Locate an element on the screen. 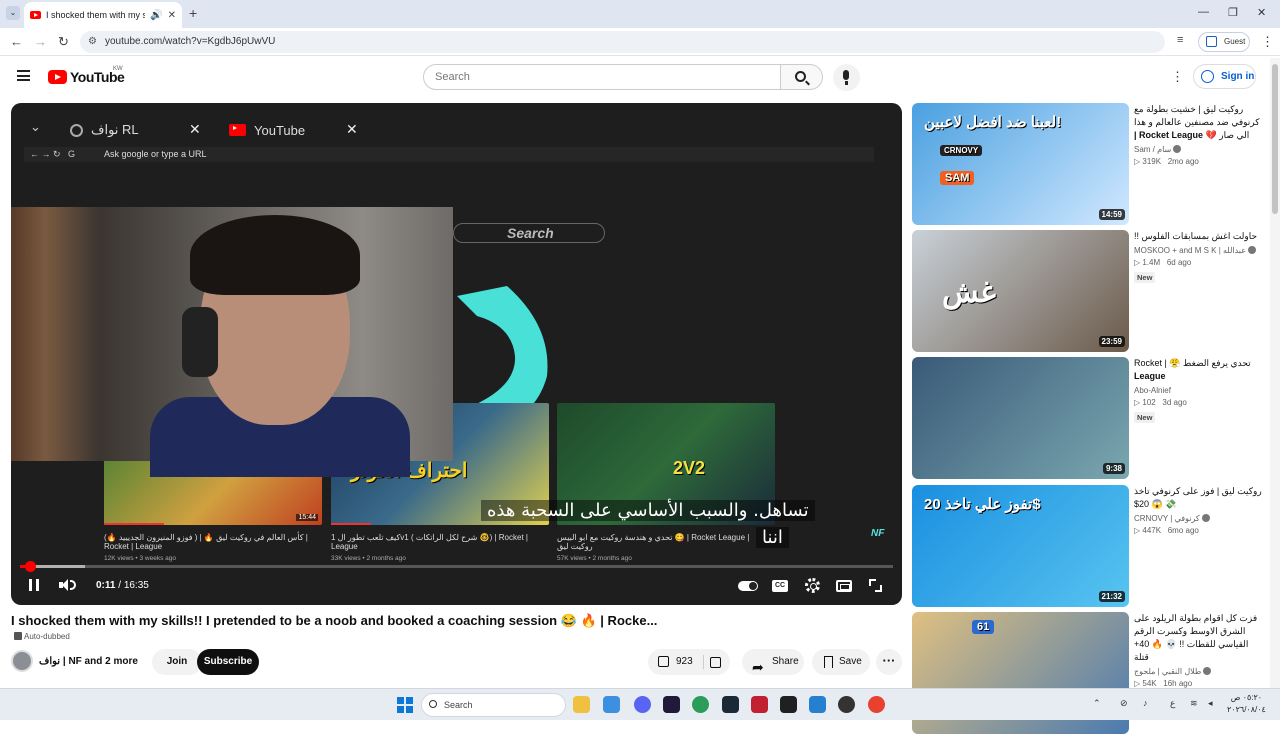 The width and height of the screenshot is (1280, 734). chrome-app-icon is located at coordinates (700, 704).